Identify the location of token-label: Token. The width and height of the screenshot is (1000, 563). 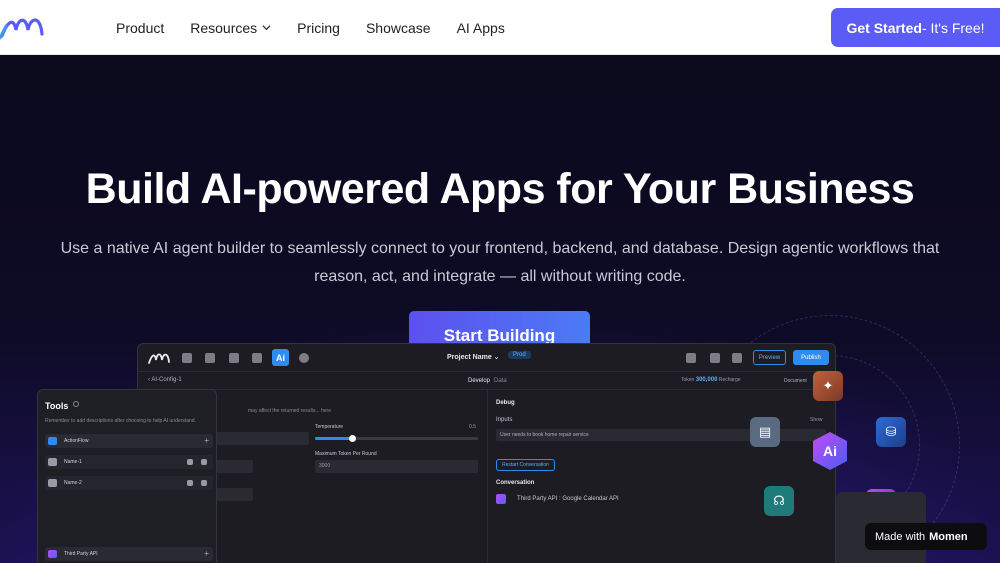
(688, 380).